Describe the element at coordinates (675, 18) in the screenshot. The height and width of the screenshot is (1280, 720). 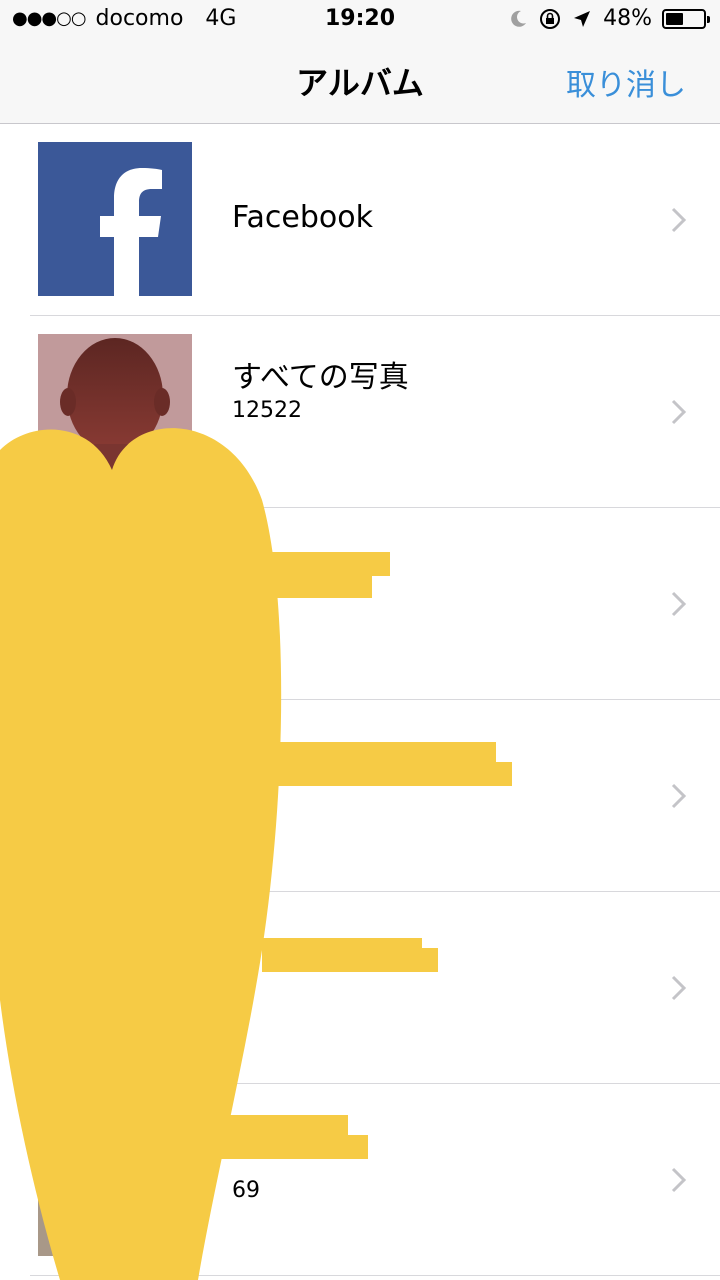
I see `battery-fill` at that location.